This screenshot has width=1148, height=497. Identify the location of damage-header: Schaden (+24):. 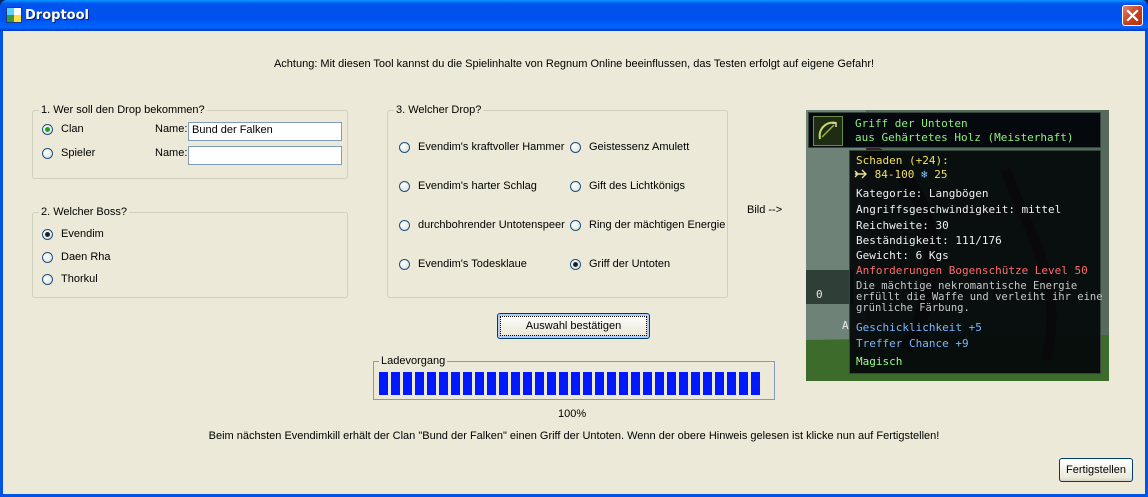
(902, 160).